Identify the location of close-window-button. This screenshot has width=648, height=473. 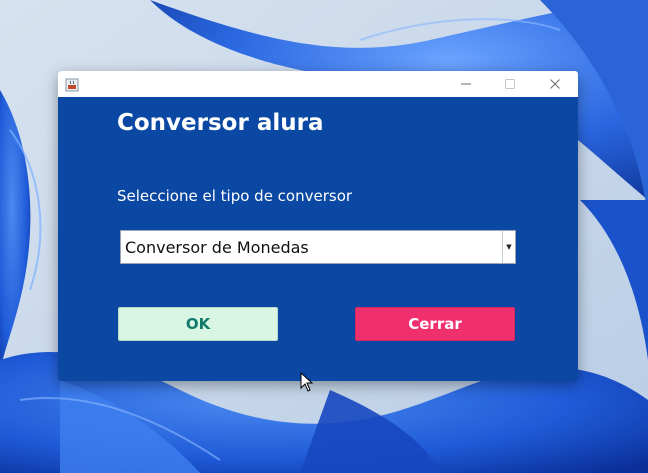
(555, 84).